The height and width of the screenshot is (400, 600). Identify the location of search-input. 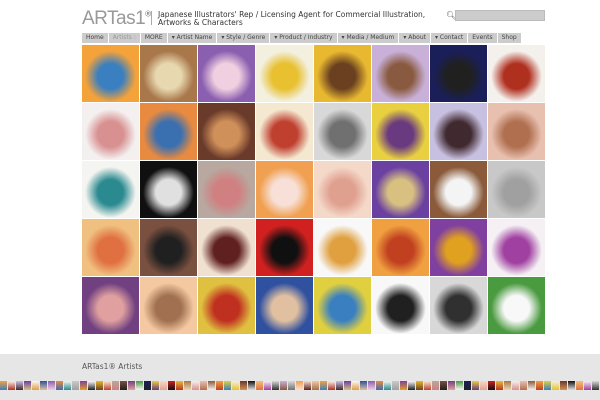
(500, 15).